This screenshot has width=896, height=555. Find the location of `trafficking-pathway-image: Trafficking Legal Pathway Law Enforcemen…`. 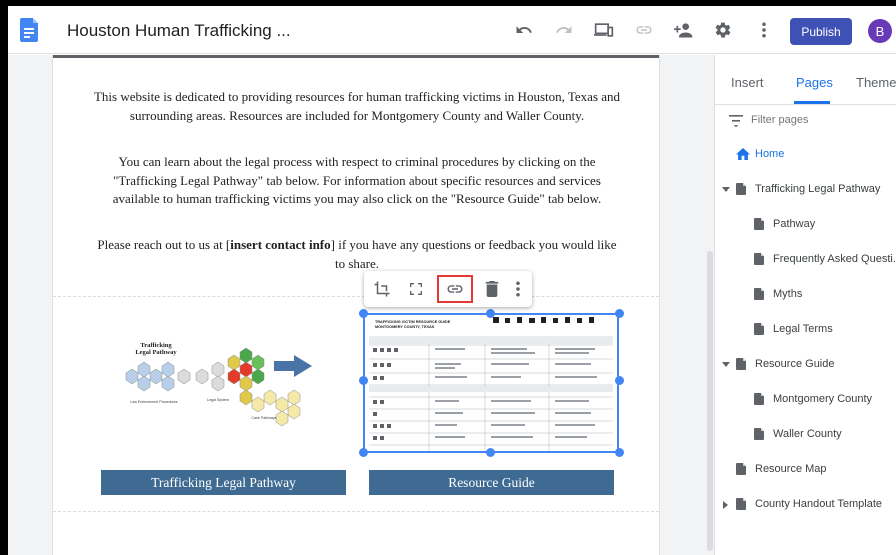

trafficking-pathway-image: Trafficking Legal Pathway Law Enforcemen… is located at coordinates (221, 383).